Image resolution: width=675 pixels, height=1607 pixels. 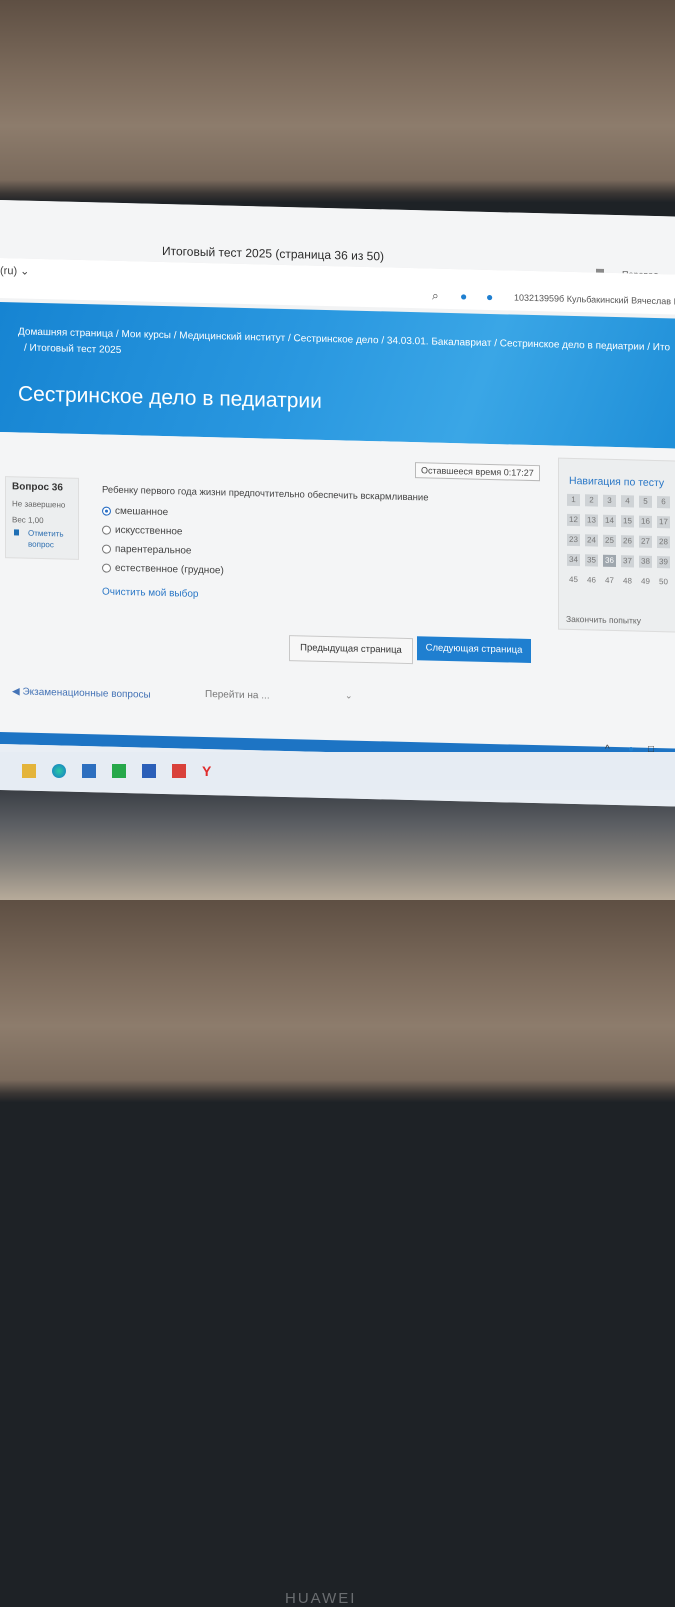 What do you see at coordinates (627, 521) in the screenshot?
I see `quiz-nav-cell: 15` at bounding box center [627, 521].